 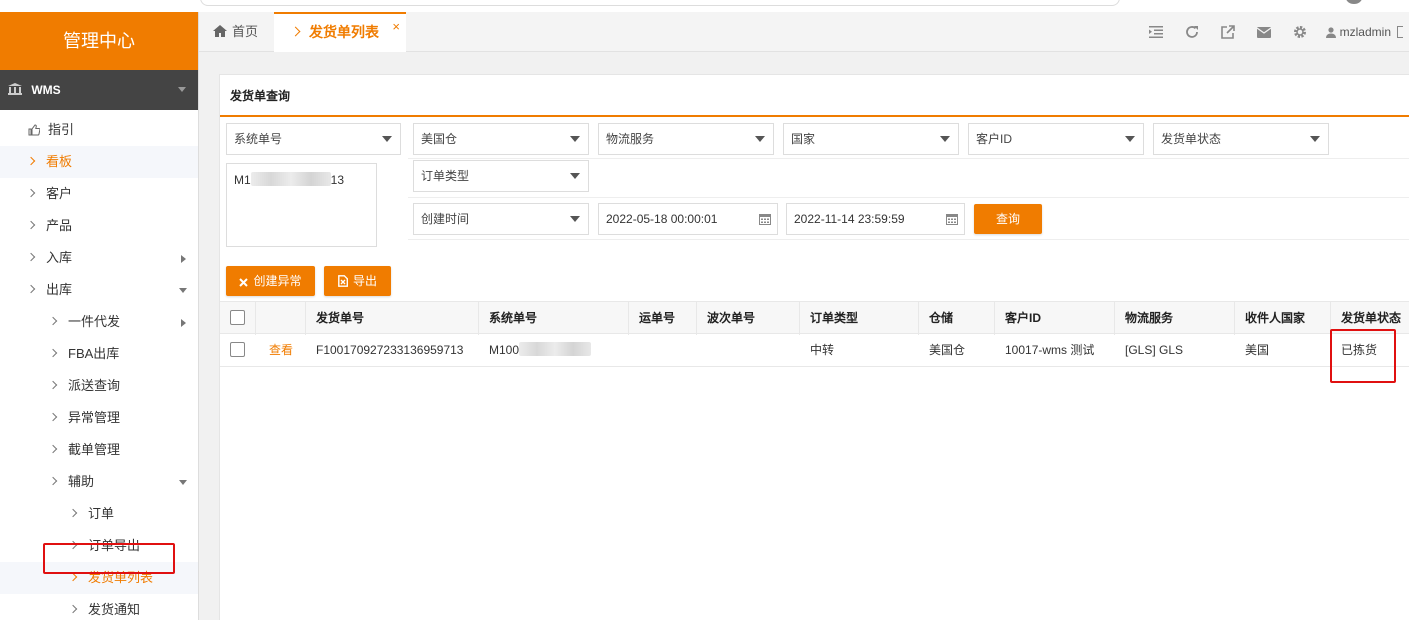 What do you see at coordinates (183, 323) in the screenshot?
I see `caret-right-icon` at bounding box center [183, 323].